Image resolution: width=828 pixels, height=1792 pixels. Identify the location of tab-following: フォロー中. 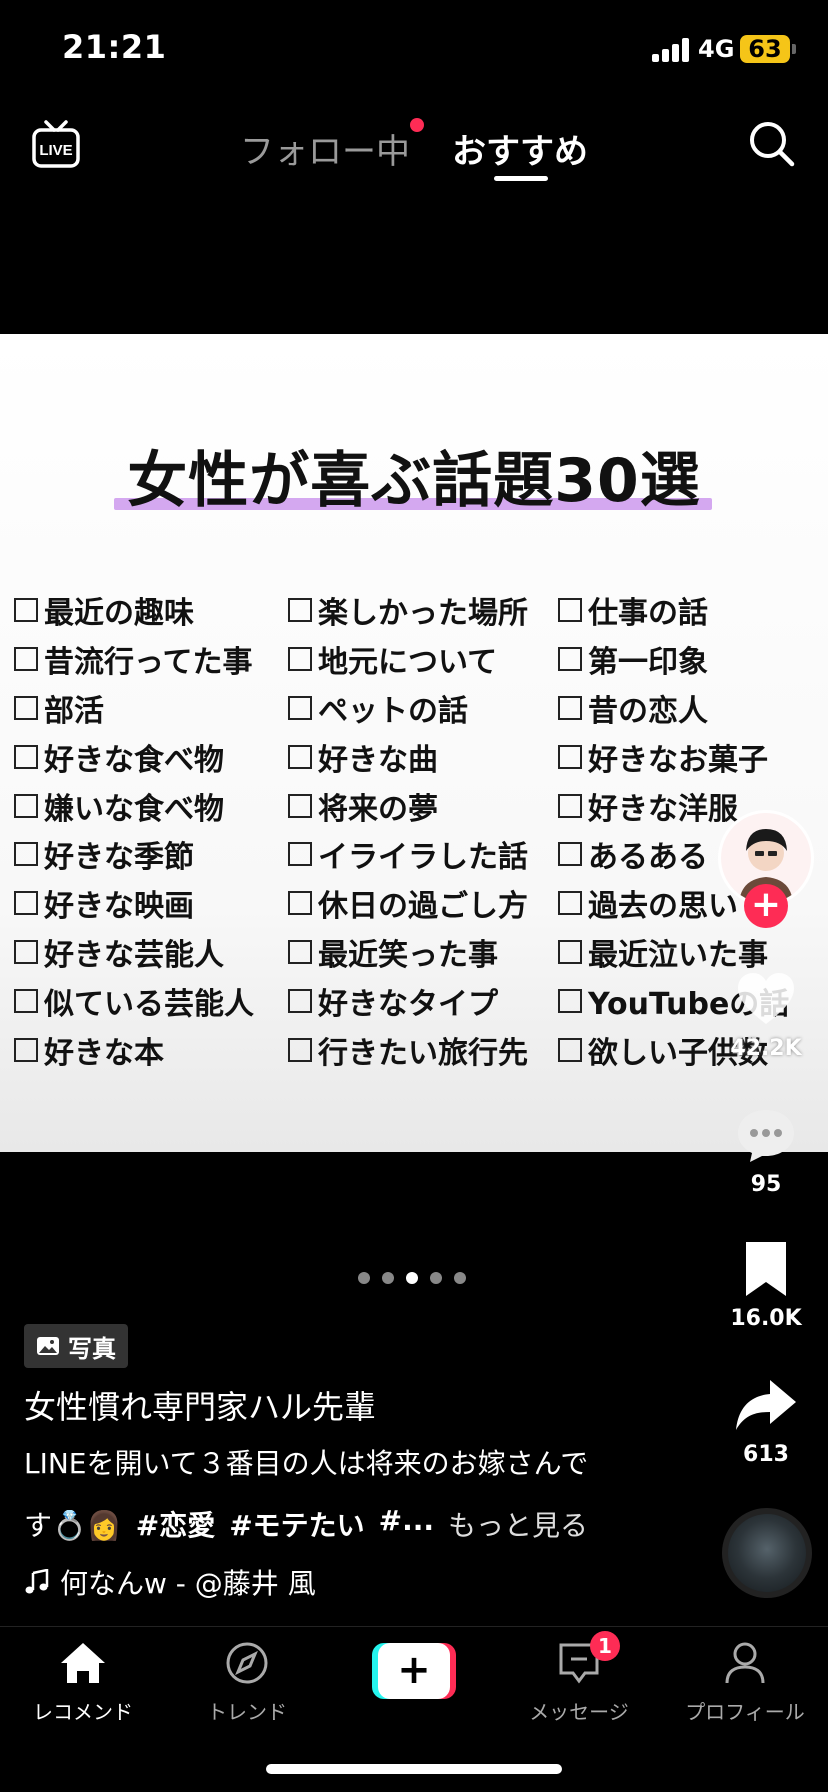
(325, 148).